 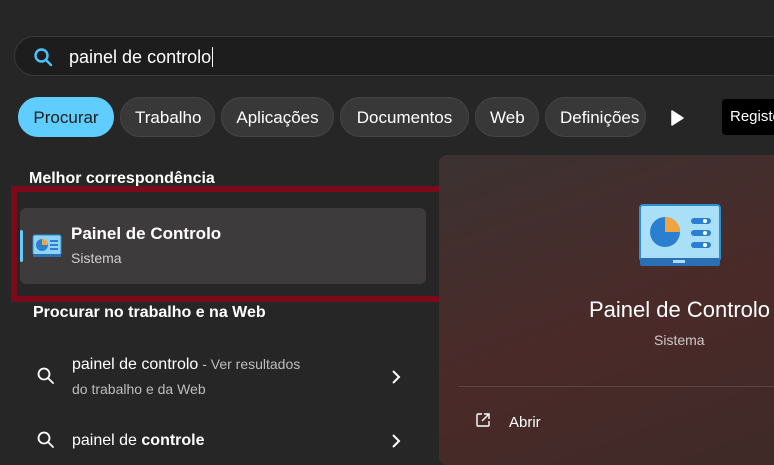 What do you see at coordinates (404, 117) in the screenshot?
I see `chip-documentos: Documentos` at bounding box center [404, 117].